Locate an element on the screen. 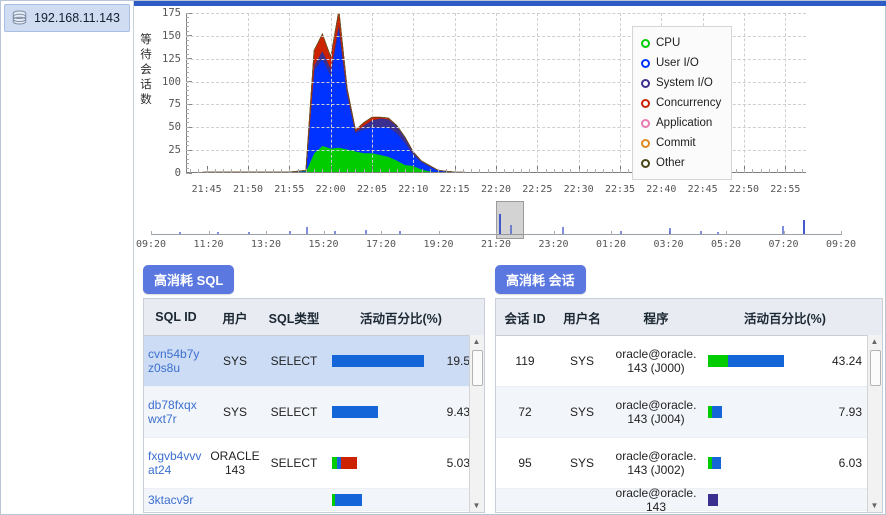  table-row: 72 SYS oracle@oracle.143 (J004) 7.93 is located at coordinates (689, 412).